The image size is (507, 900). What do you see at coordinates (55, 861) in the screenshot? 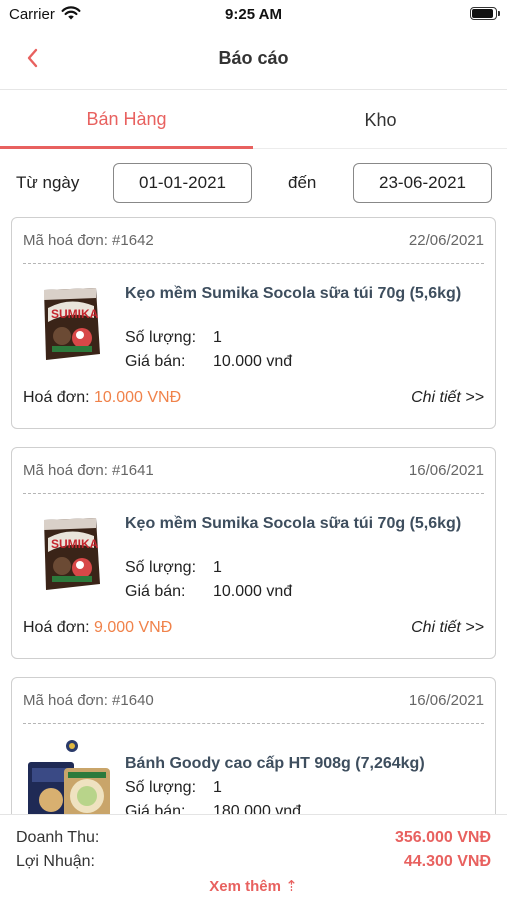
I see `profit-label: Lợi Nhuận:` at bounding box center [55, 861].